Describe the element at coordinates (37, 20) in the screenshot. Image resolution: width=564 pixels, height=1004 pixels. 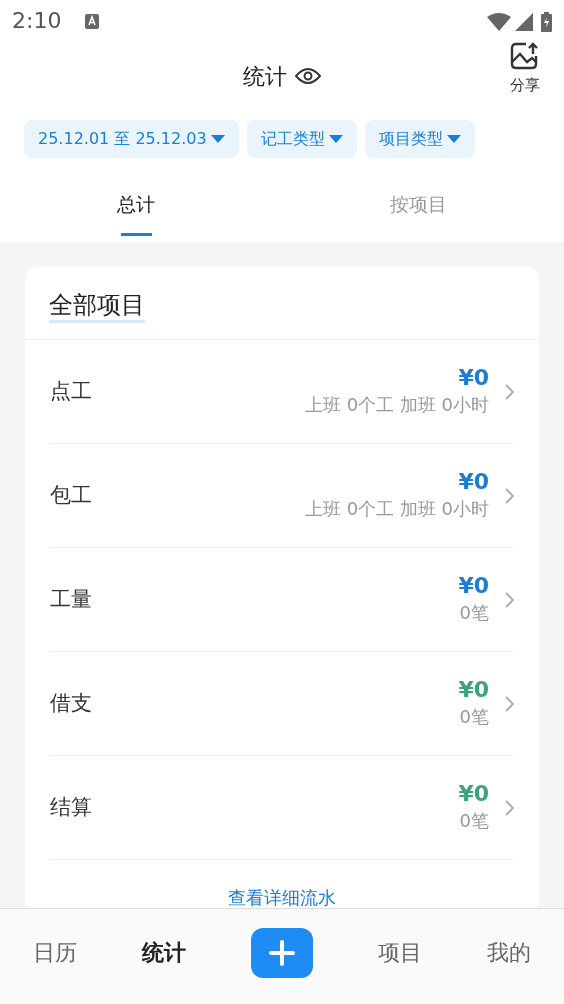
I see `status-time: 2:10` at that location.